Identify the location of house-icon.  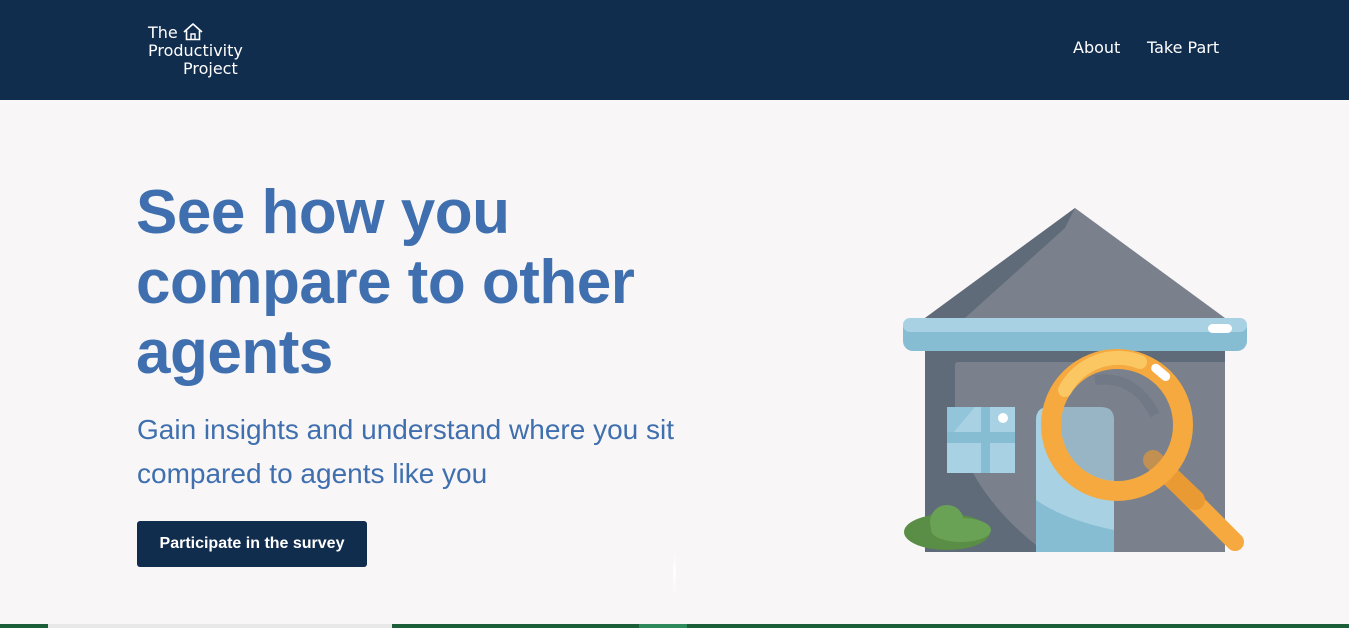
(193, 32).